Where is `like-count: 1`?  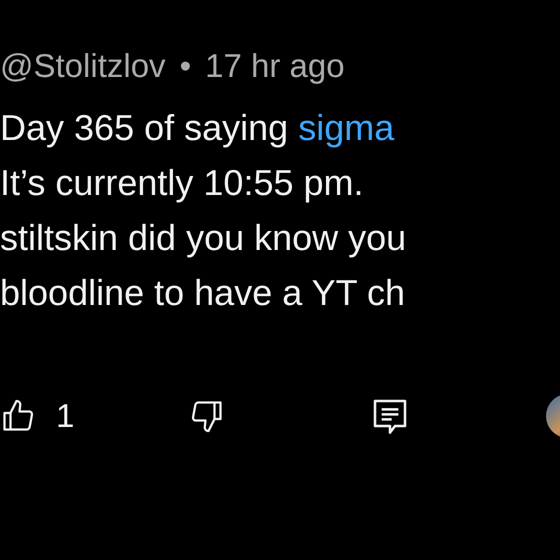
like-count: 1 is located at coordinates (65, 416).